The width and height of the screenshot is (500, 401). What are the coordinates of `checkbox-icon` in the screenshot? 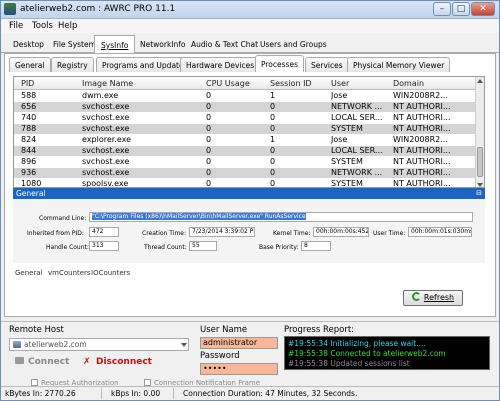 It's located at (34, 382).